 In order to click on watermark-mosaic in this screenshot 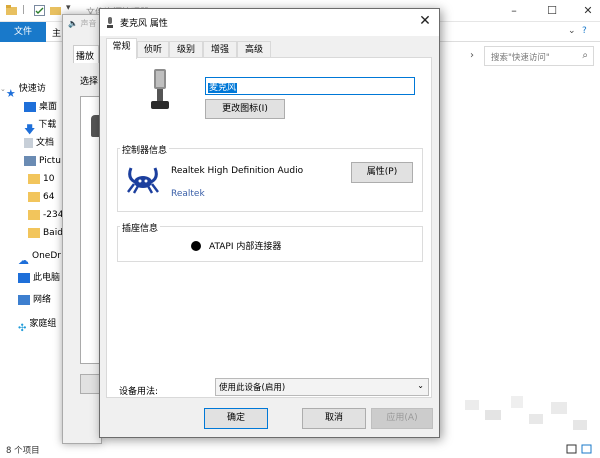, I will do `click(525, 415)`.